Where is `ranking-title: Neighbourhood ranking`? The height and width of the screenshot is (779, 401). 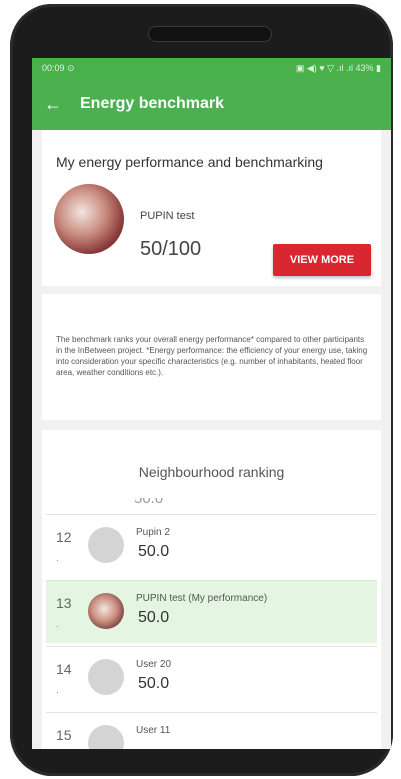
ranking-title: Neighbourhood ranking is located at coordinates (211, 472).